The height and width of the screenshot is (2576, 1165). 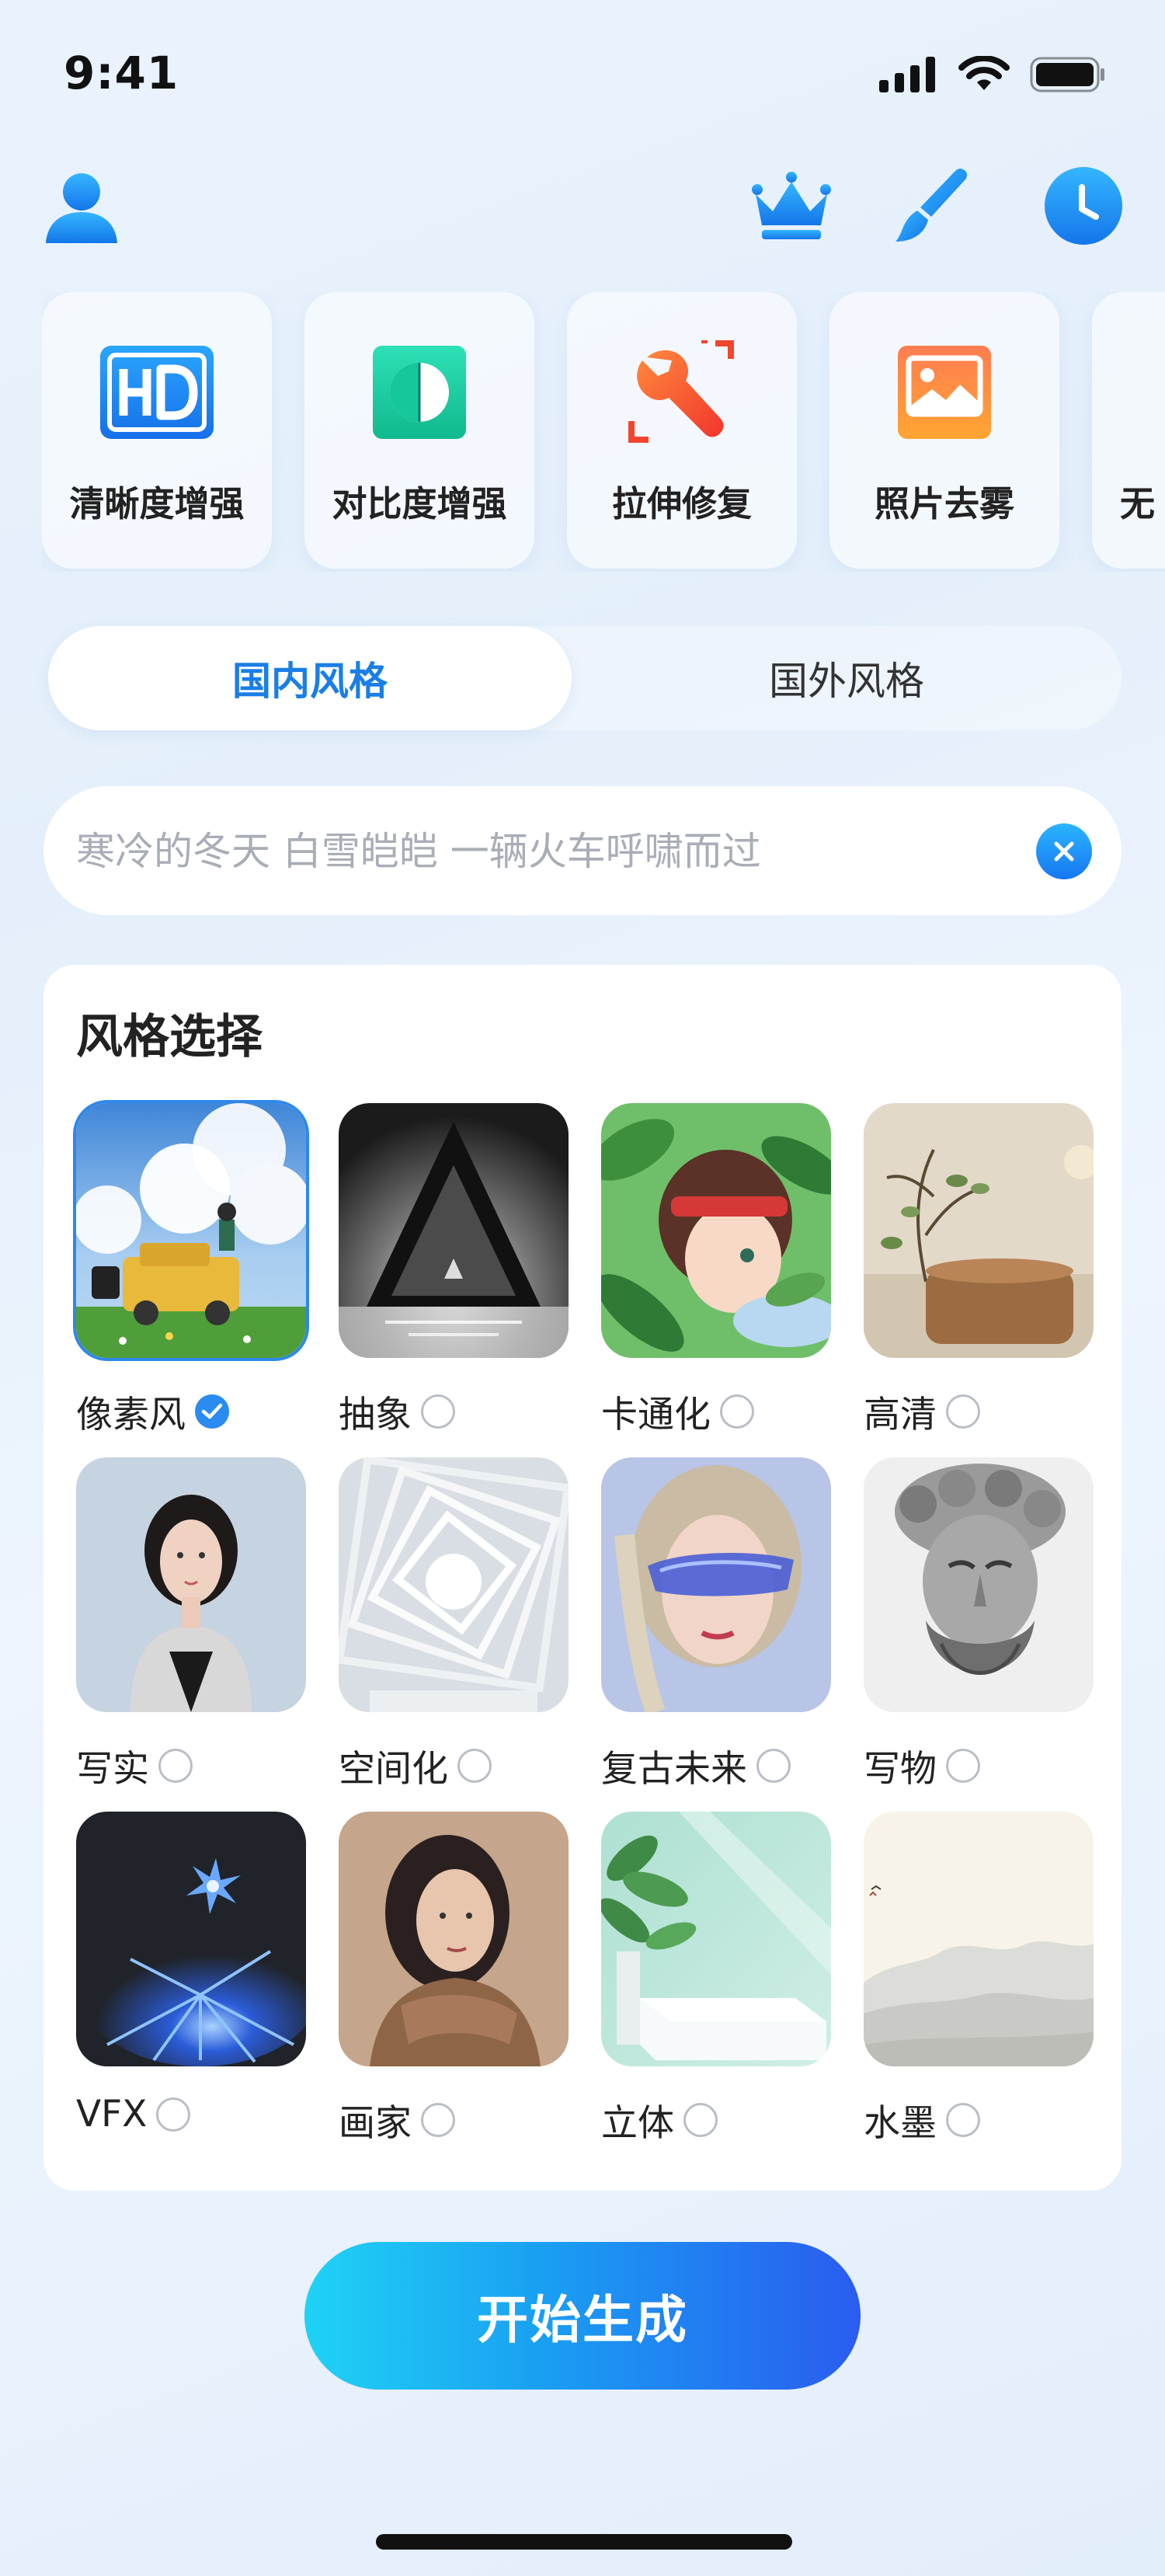 I want to click on style-option-cartoon: 卡通化, so click(x=716, y=1274).